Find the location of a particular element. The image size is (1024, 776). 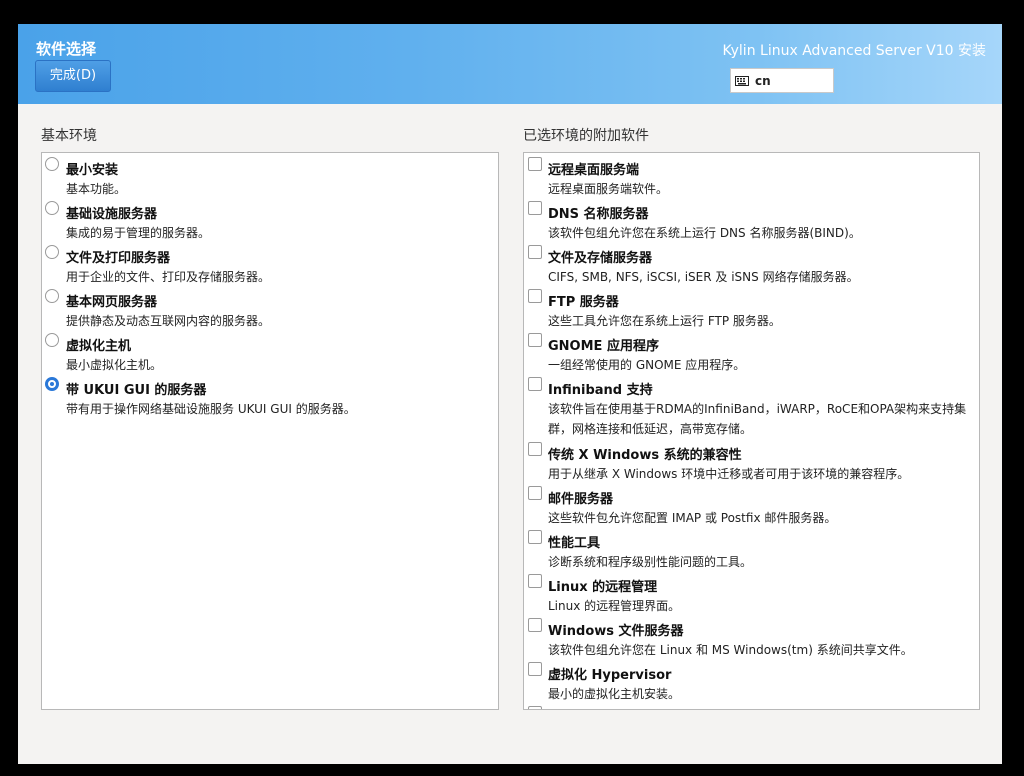

env-desc: 基本功能。 is located at coordinates (96, 189).